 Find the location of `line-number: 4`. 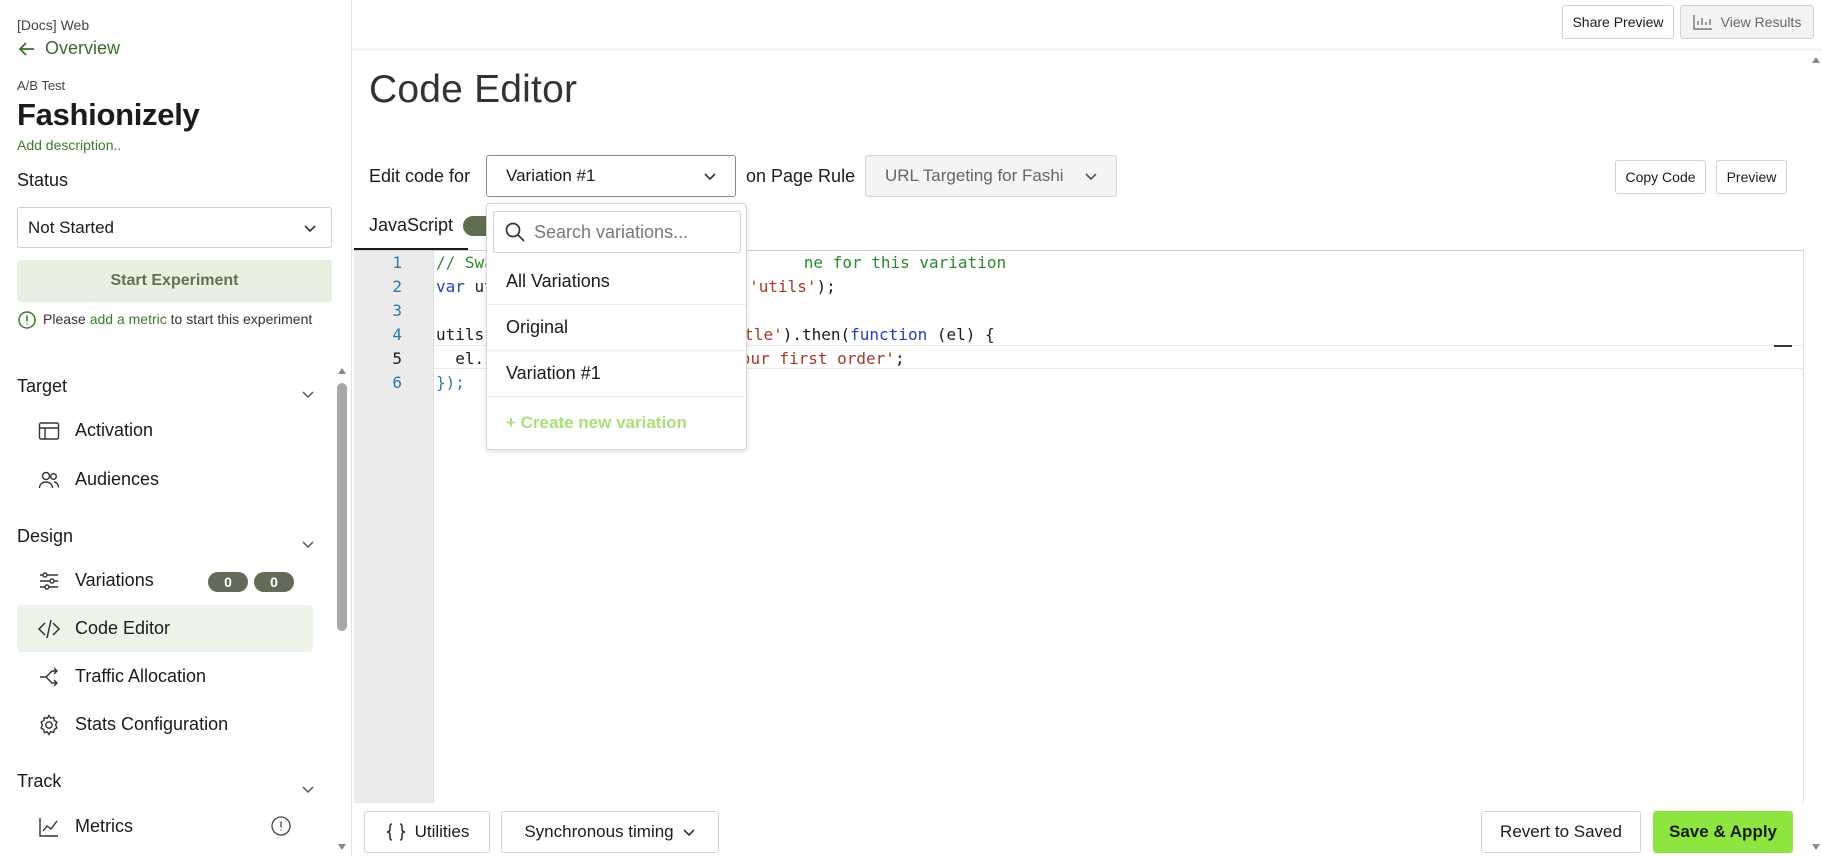

line-number: 4 is located at coordinates (397, 334).